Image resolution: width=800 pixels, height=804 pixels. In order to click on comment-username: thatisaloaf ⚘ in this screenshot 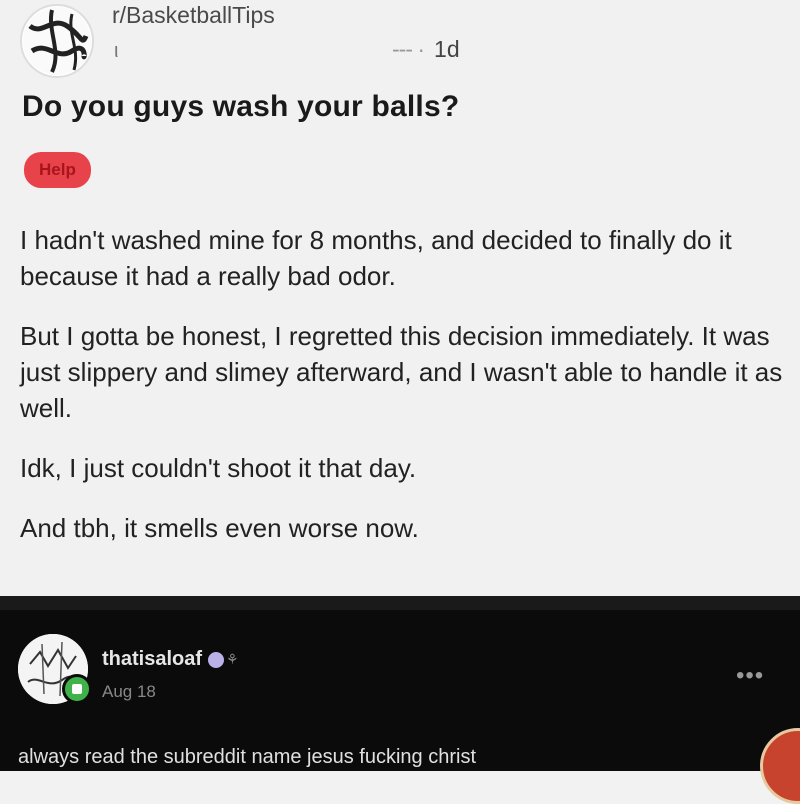, I will do `click(170, 659)`.